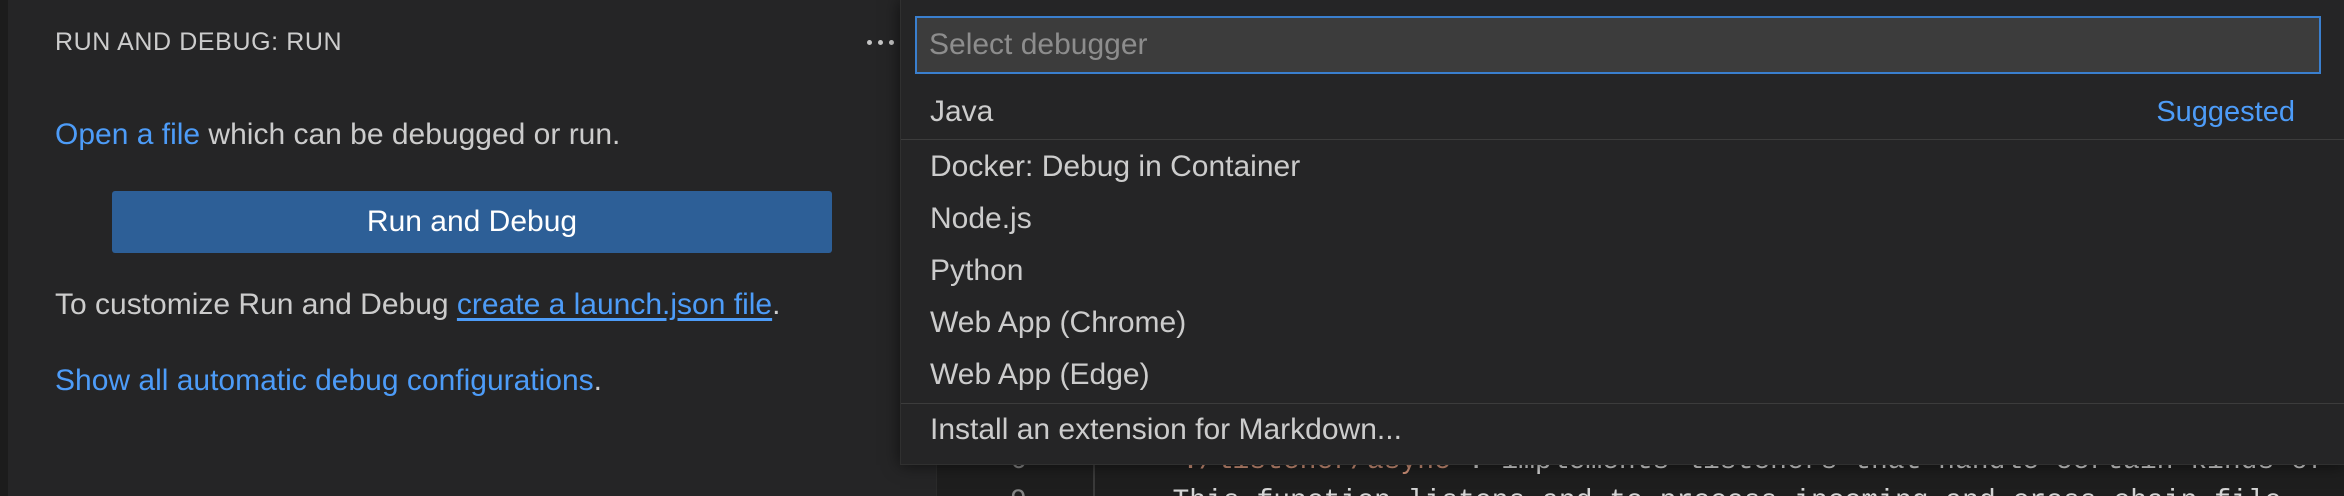 The image size is (2344, 496). I want to click on open-file-link: Open a file, so click(127, 134).